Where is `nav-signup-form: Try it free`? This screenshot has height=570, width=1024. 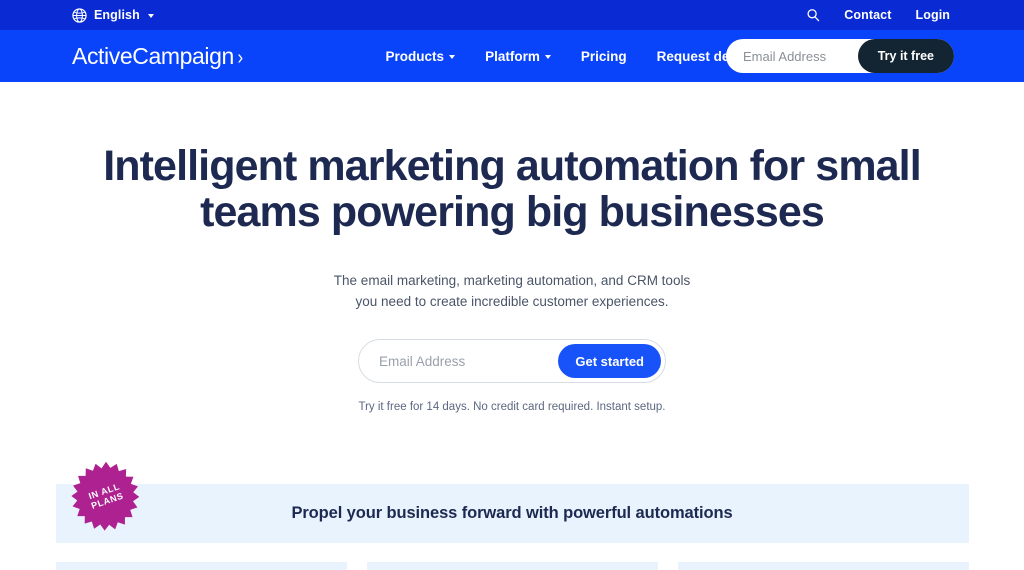 nav-signup-form: Try it free is located at coordinates (840, 56).